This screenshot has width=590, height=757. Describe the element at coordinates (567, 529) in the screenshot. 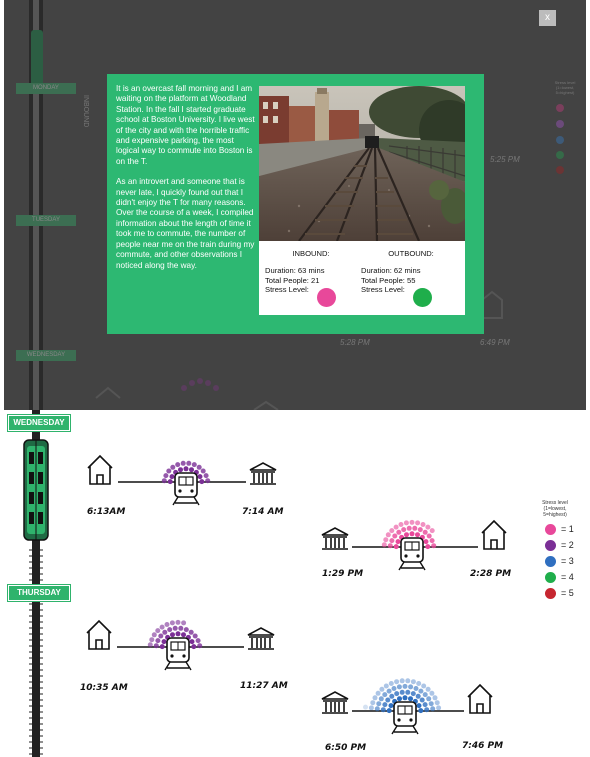

I see `legend-label: = 1` at that location.